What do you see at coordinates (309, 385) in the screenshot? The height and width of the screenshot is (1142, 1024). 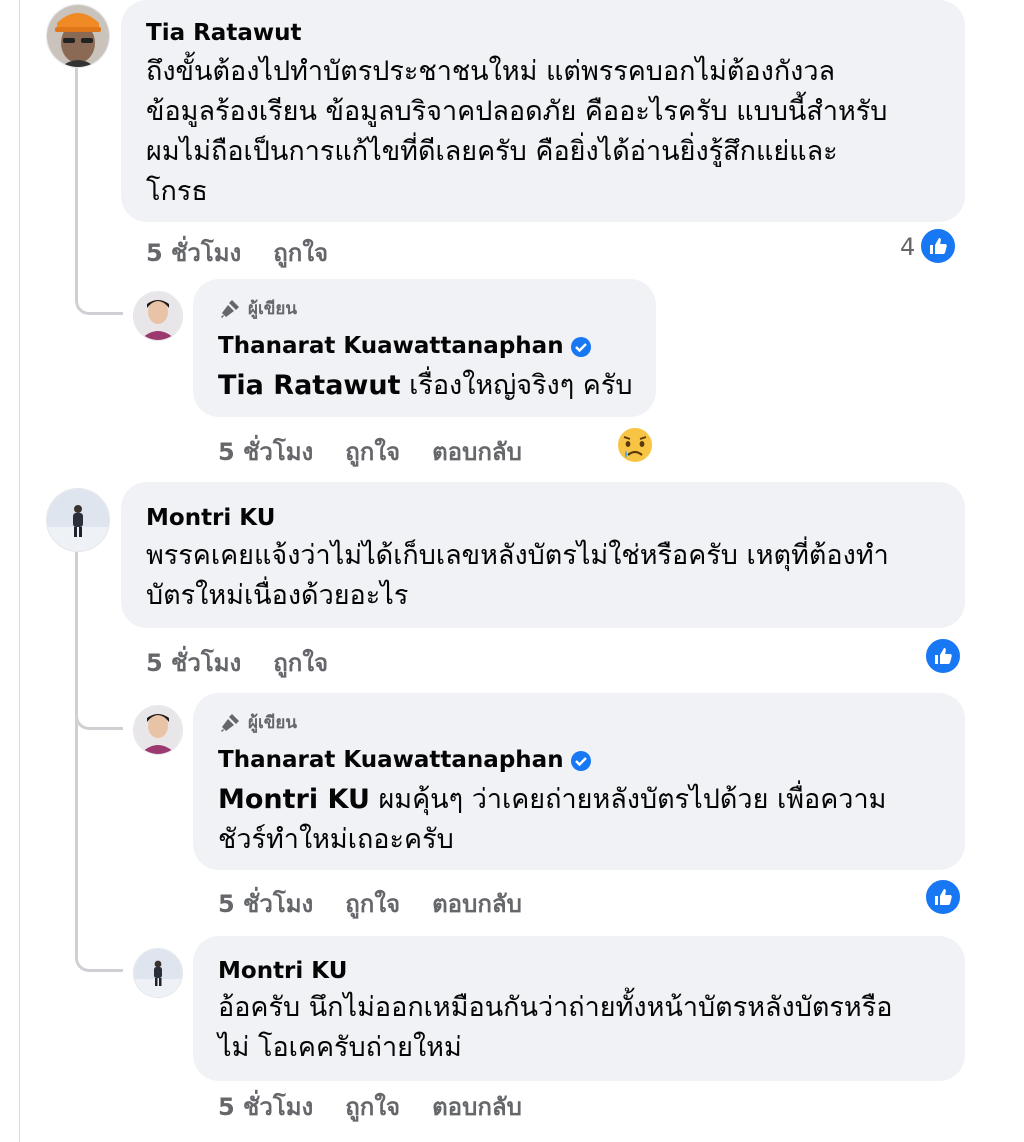 I see `mention: Tia Ratawut` at bounding box center [309, 385].